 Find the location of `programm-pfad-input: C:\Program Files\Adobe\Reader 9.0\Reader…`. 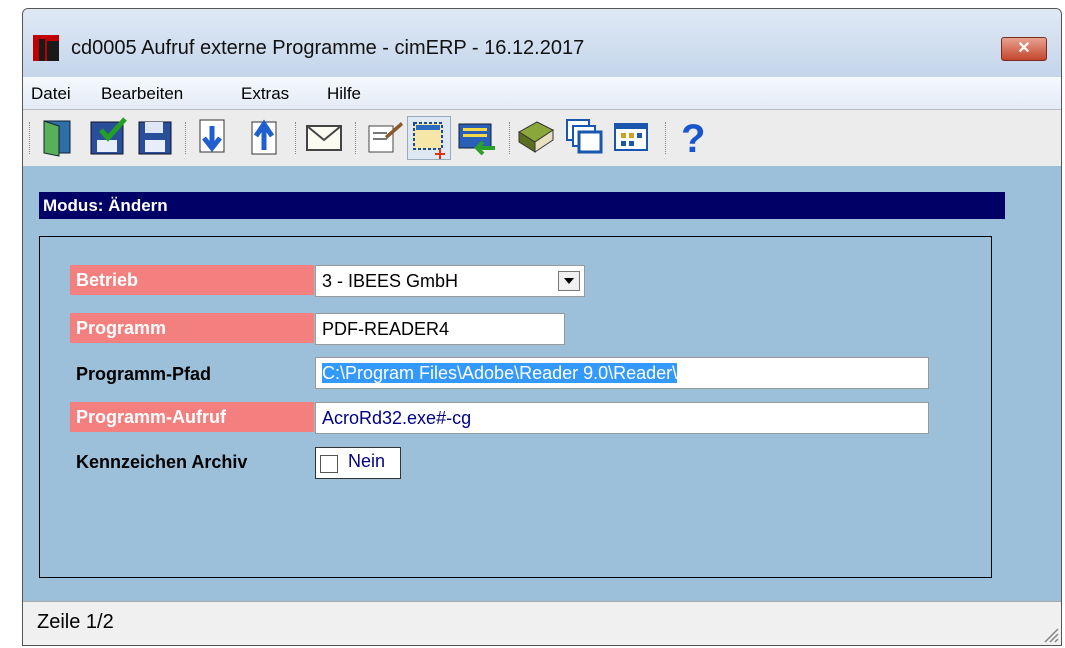

programm-pfad-input: C:\Program Files\Adobe\Reader 9.0\Reader… is located at coordinates (622, 373).